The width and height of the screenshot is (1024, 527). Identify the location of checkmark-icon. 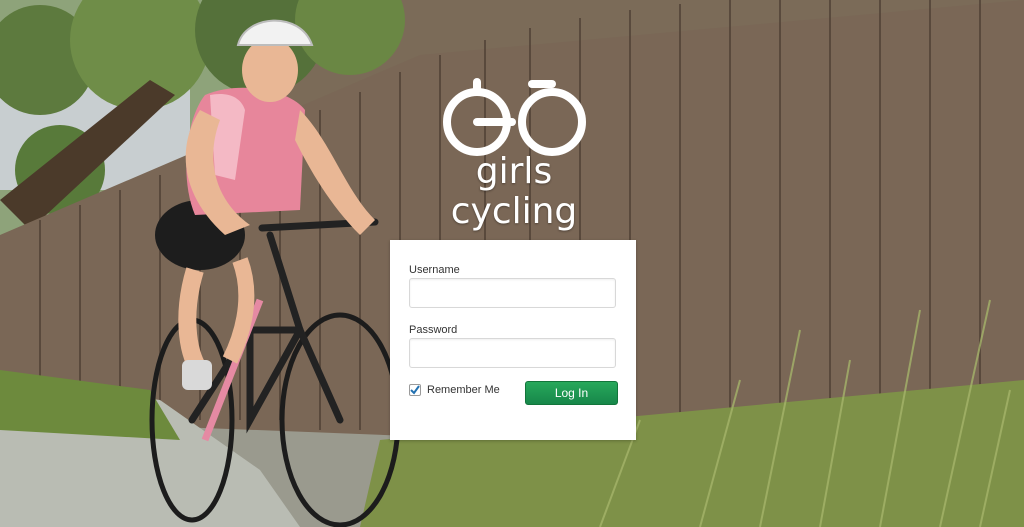
(415, 390).